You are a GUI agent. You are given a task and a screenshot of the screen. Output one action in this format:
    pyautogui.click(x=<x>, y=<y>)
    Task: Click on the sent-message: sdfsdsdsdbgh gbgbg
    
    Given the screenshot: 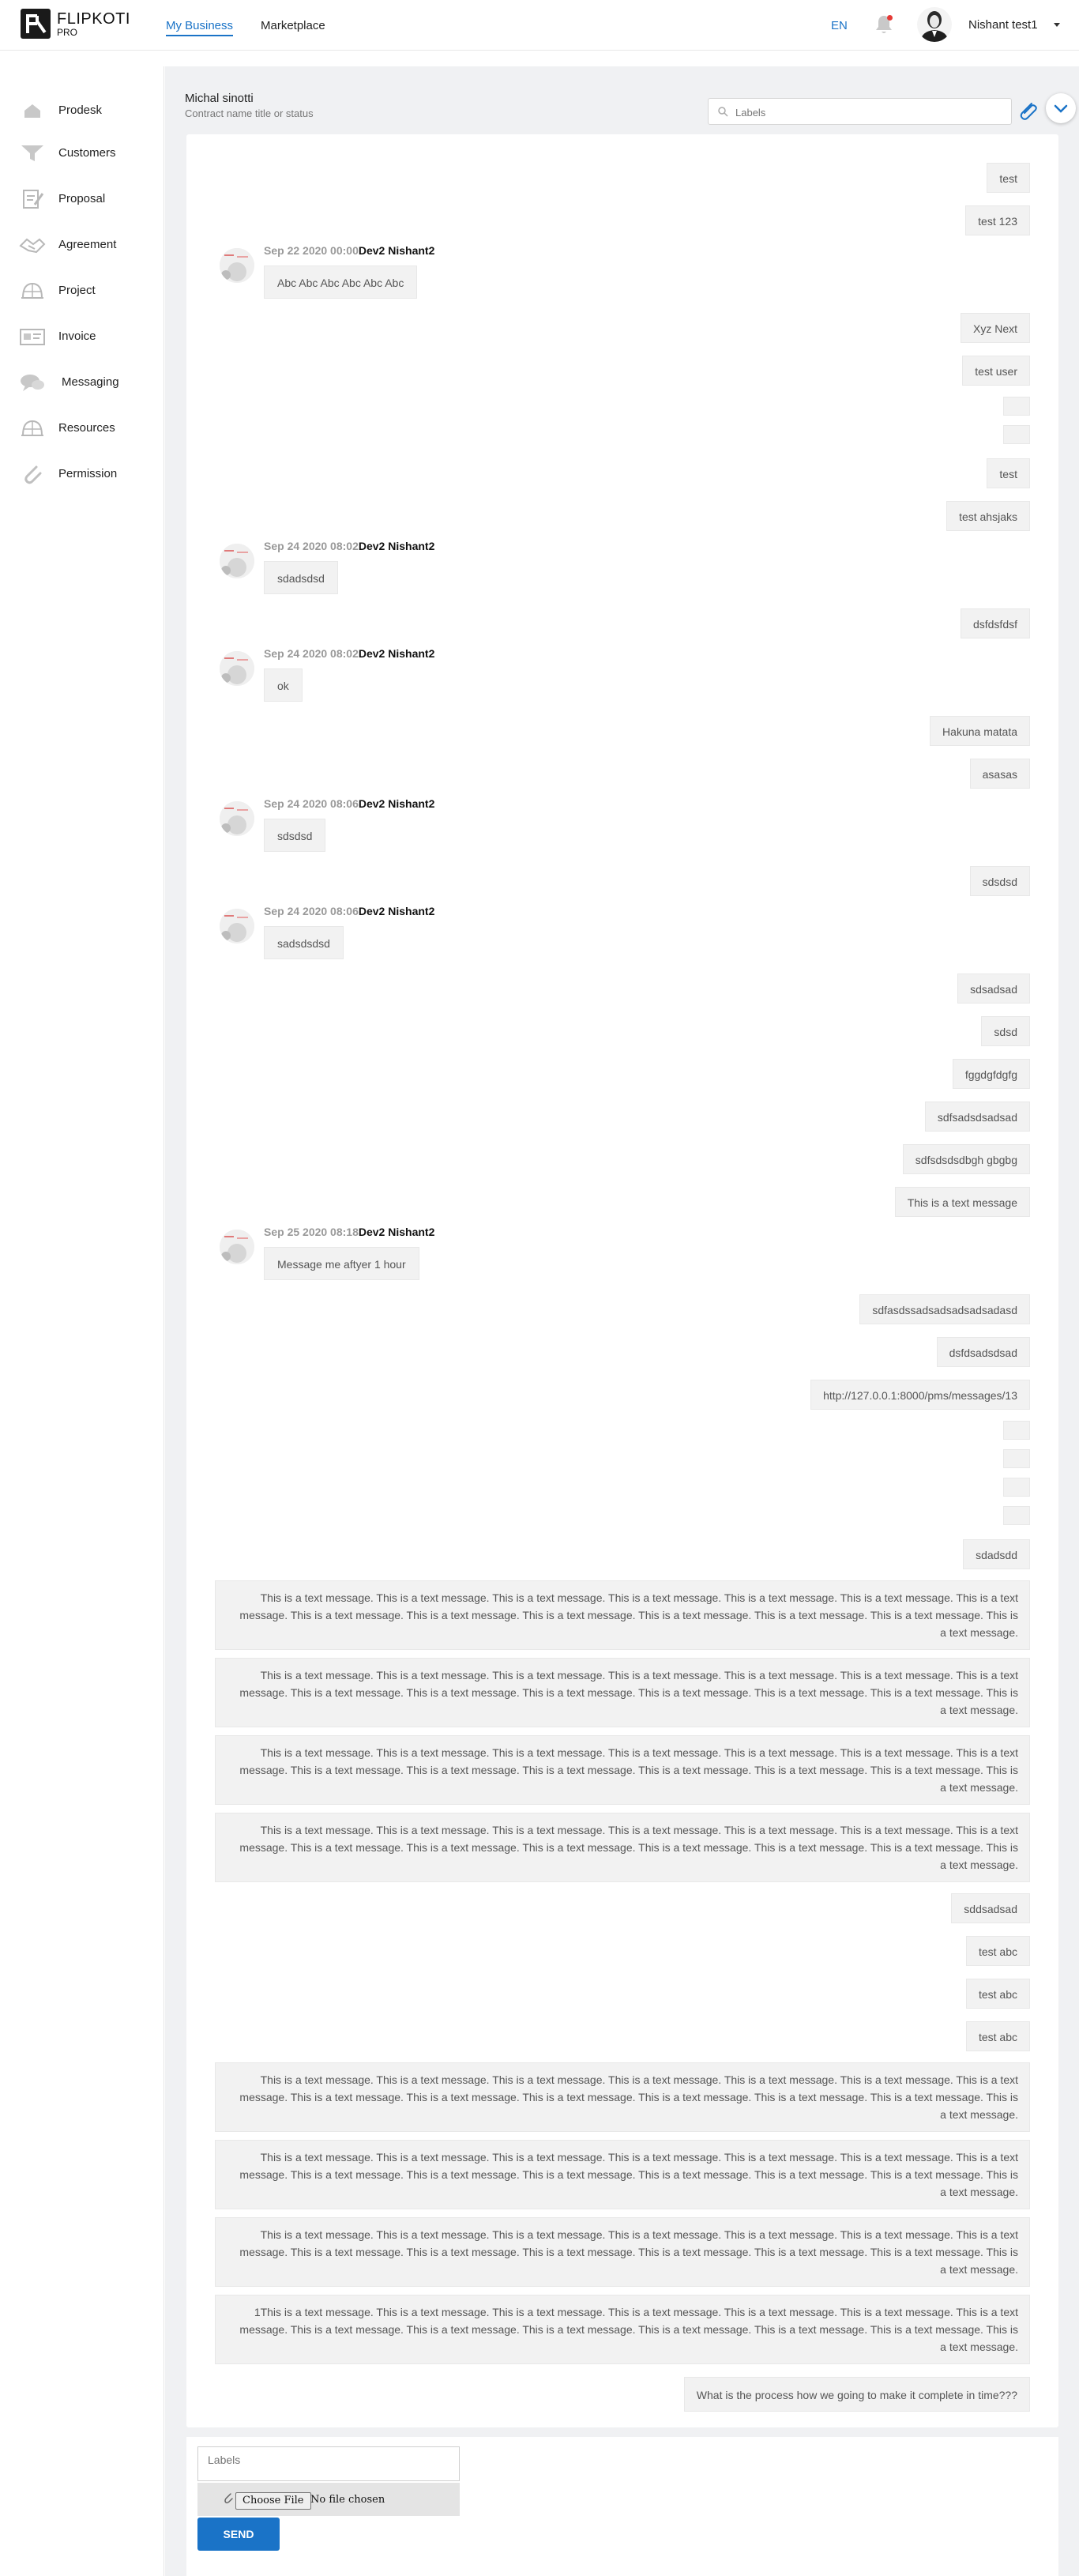 What is the action you would take?
    pyautogui.click(x=966, y=1159)
    